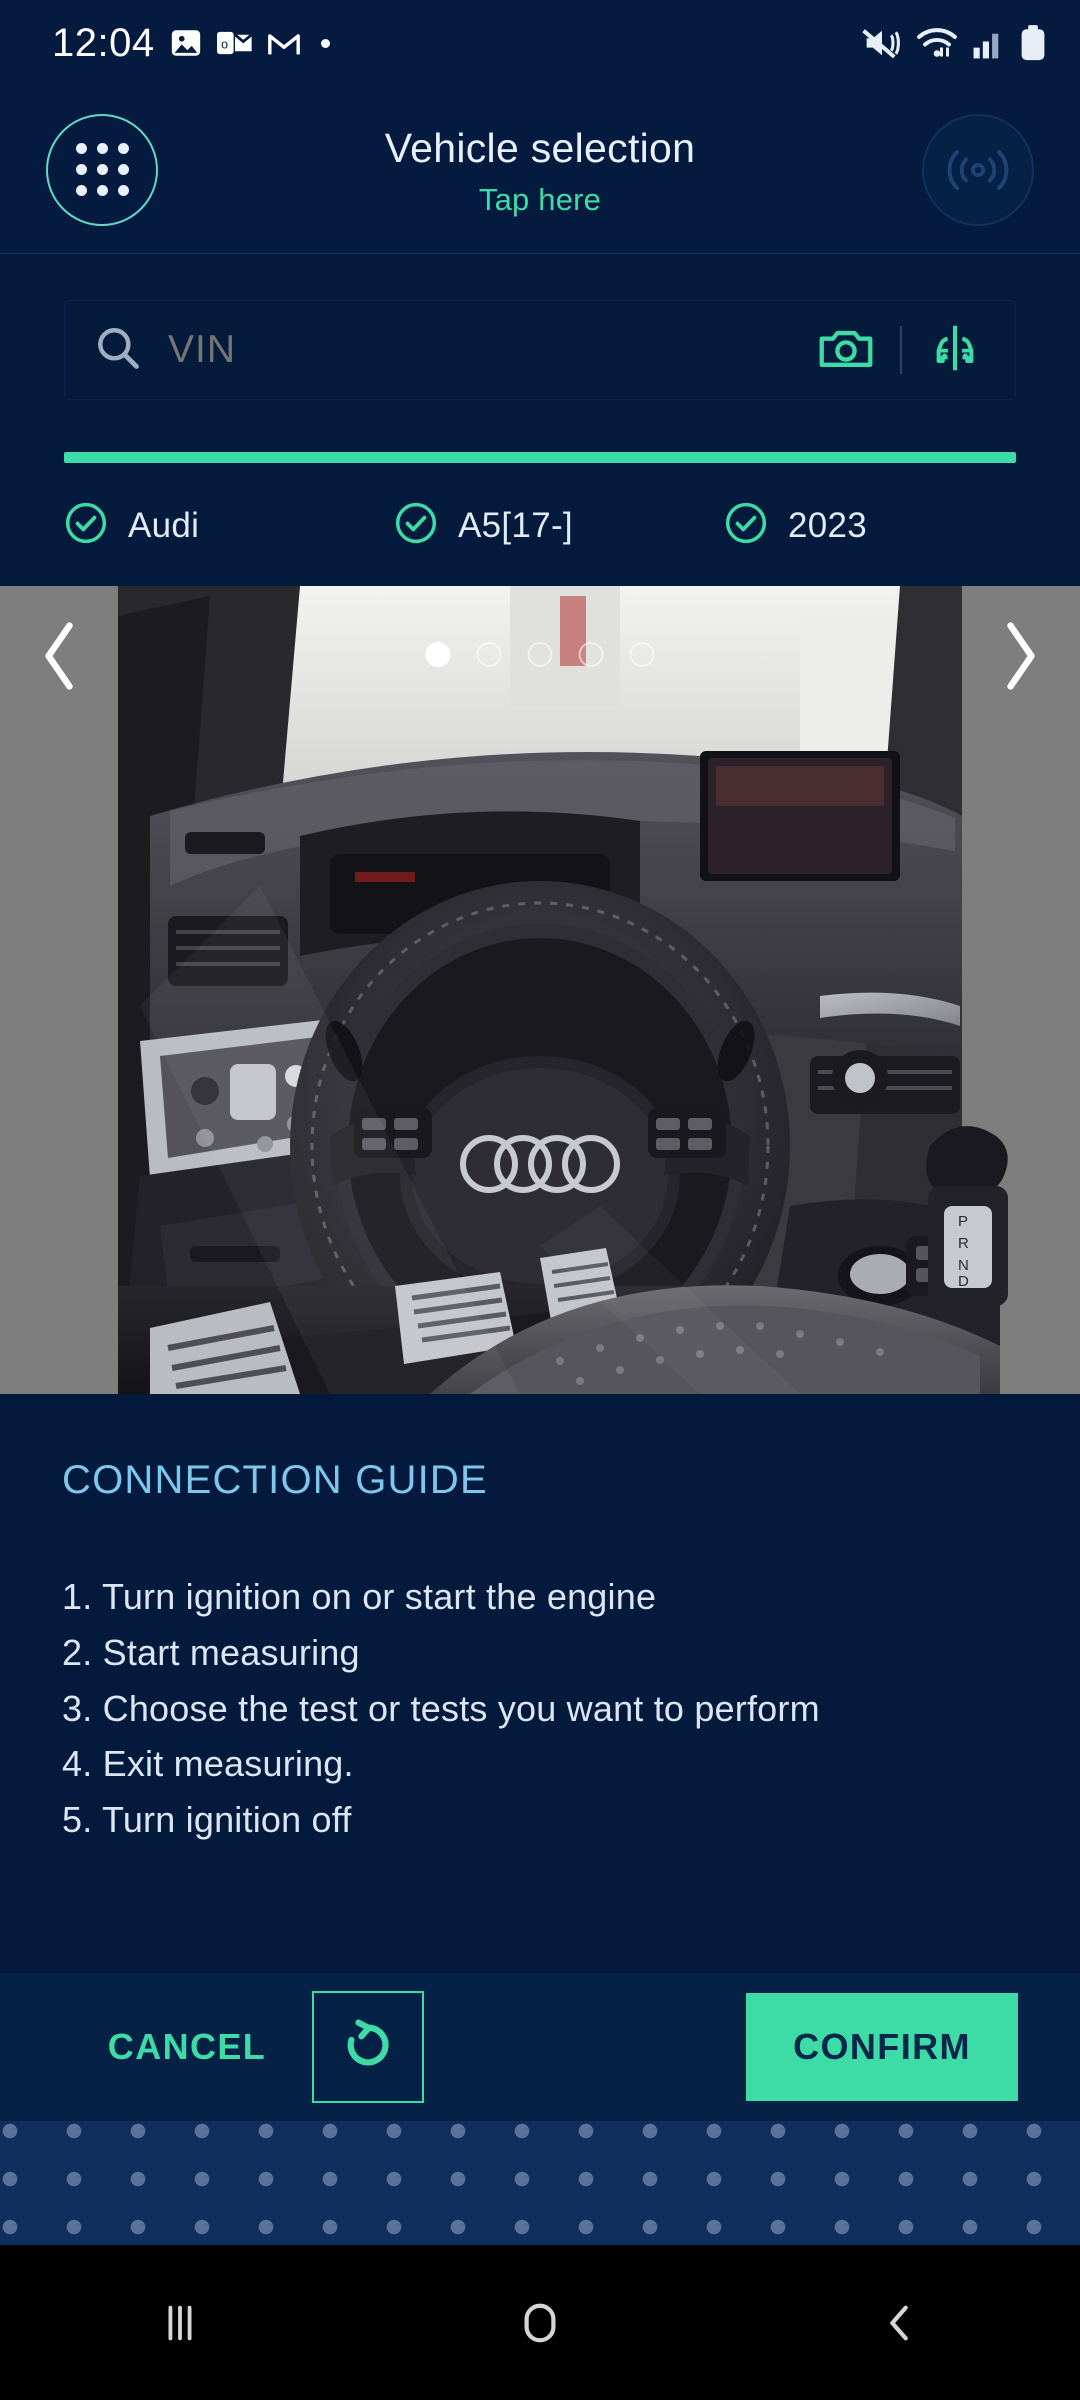 Image resolution: width=1080 pixels, height=2400 pixels. What do you see at coordinates (229, 525) in the screenshot?
I see `selection-chip-make: Audi` at bounding box center [229, 525].